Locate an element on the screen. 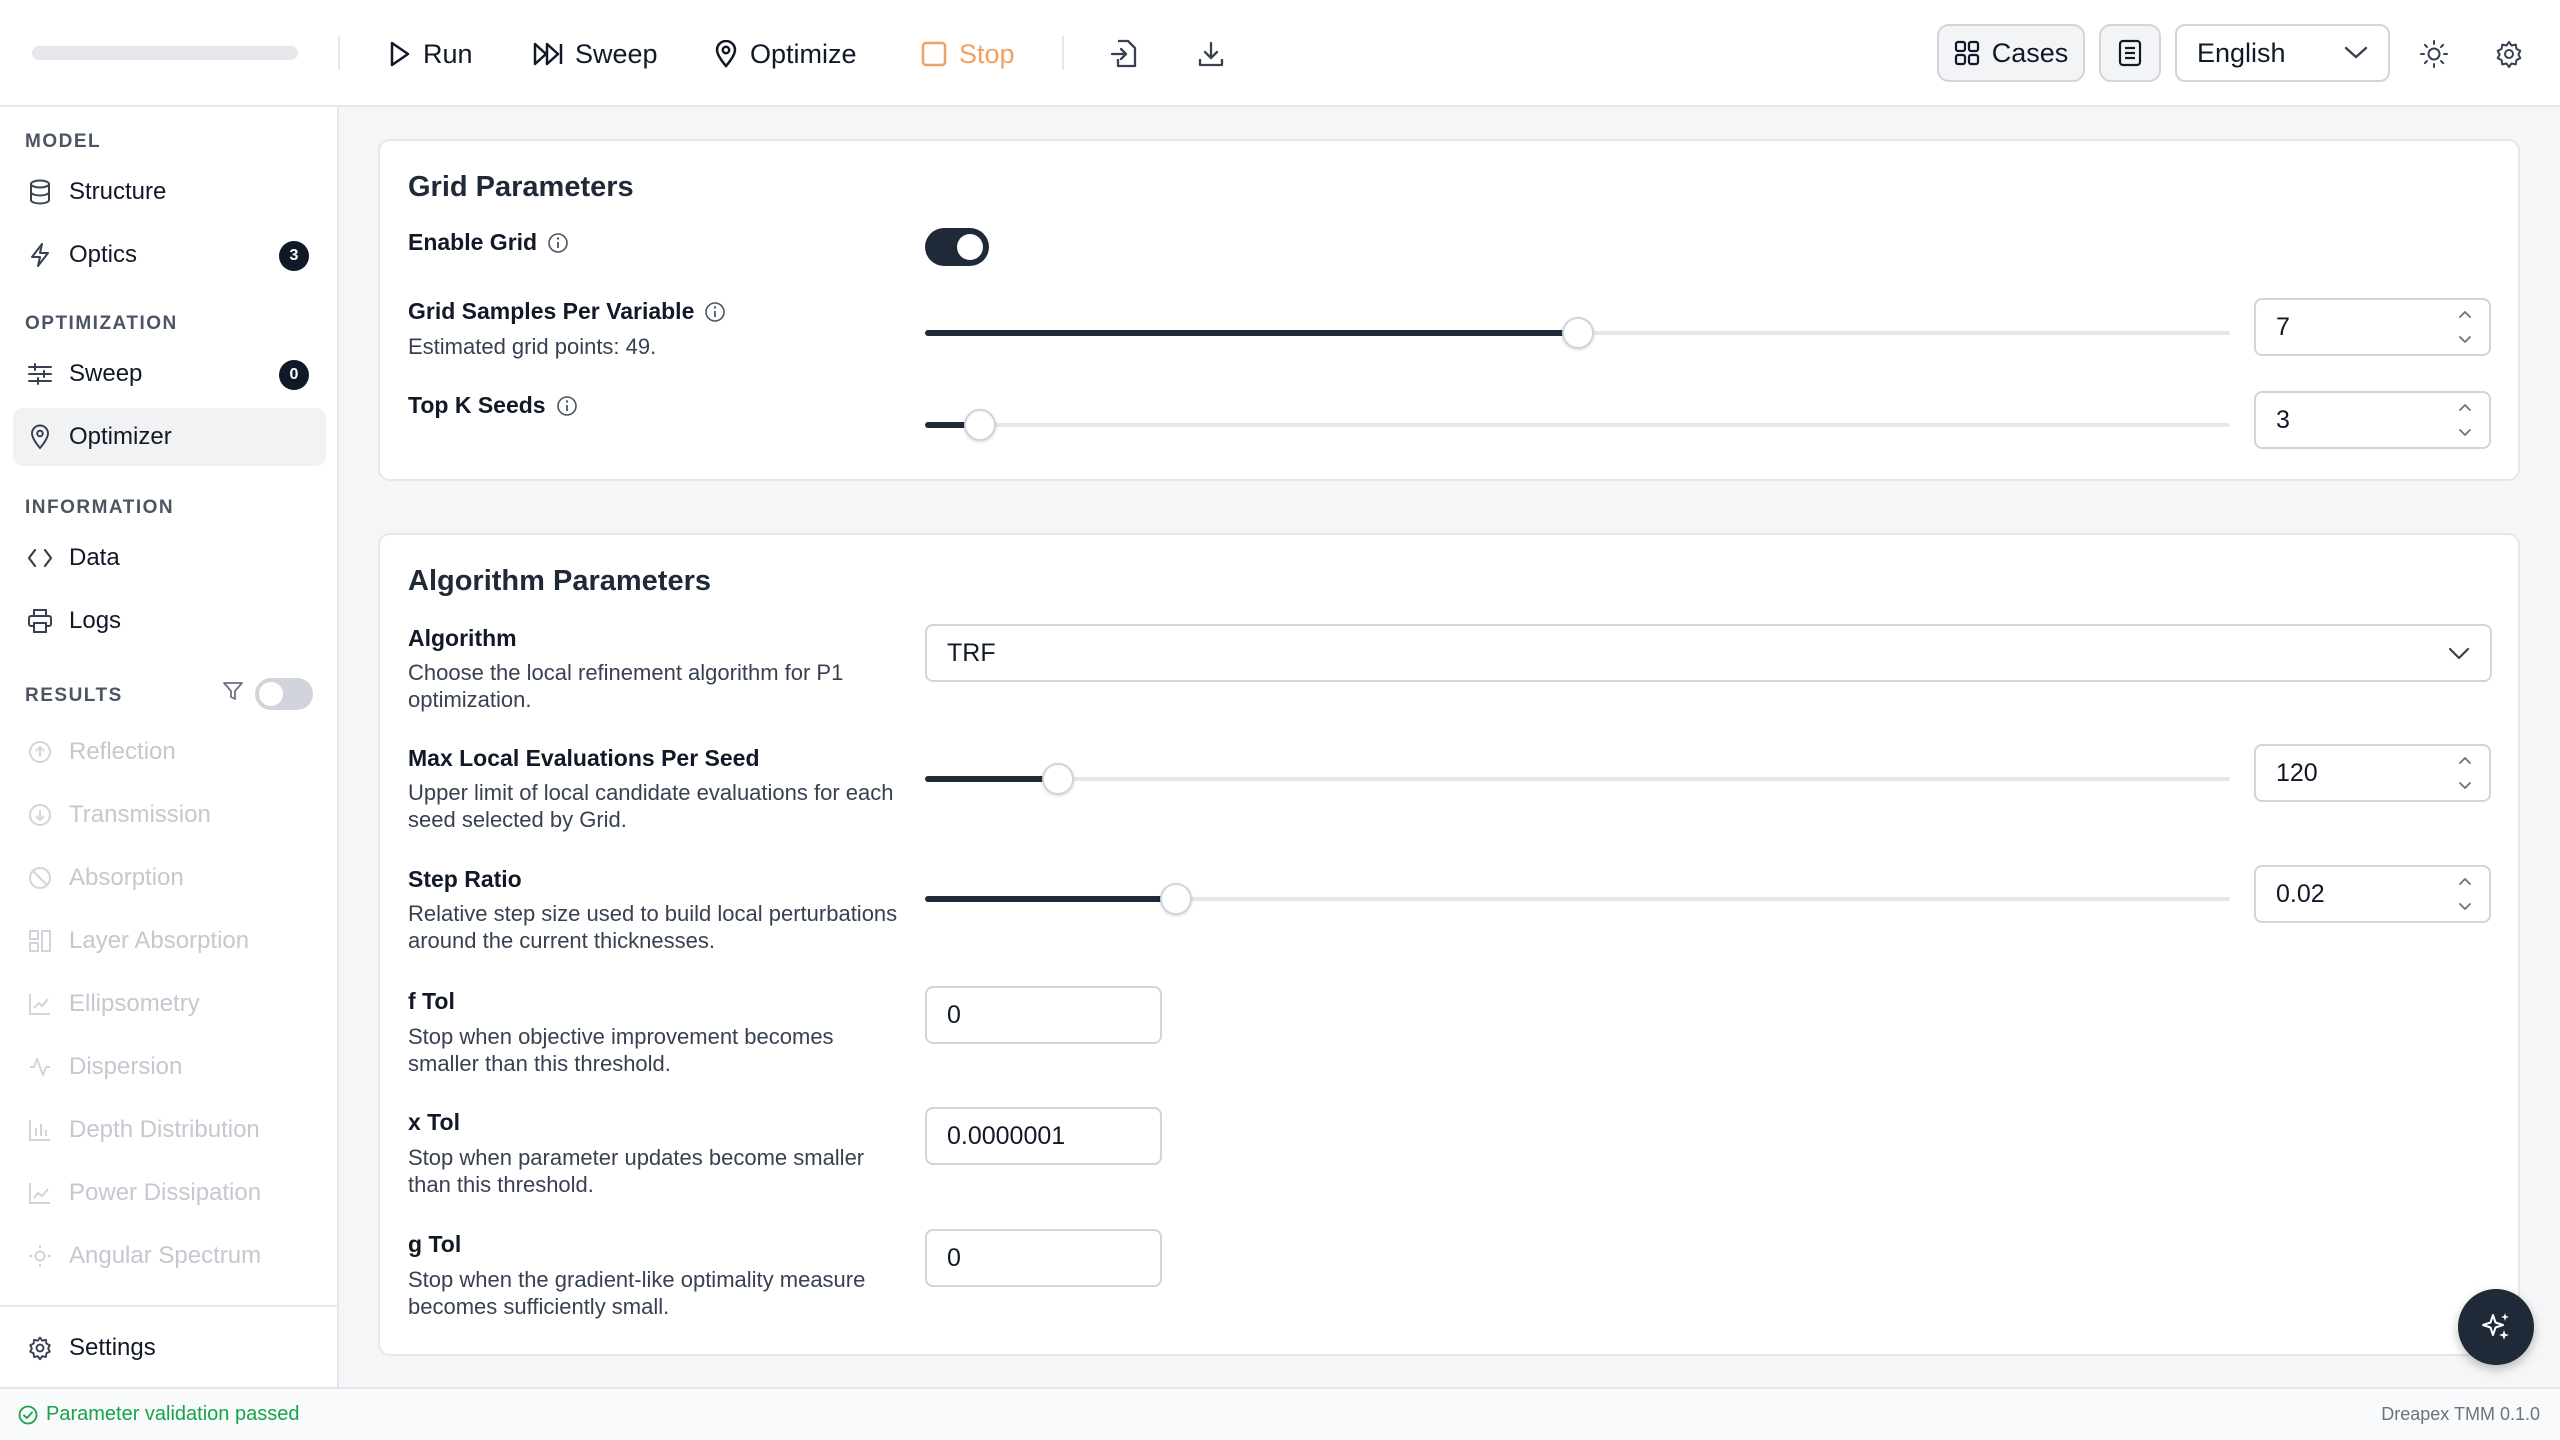 This screenshot has height=1440, width=2560. optics-count-badge: 3 is located at coordinates (294, 256).